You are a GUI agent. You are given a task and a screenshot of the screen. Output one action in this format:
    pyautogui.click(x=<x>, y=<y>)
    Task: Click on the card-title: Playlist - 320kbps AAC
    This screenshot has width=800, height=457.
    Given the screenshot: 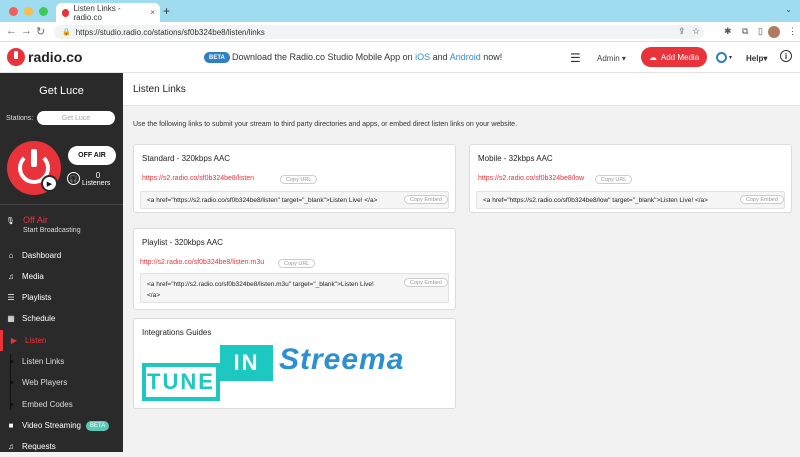 What is the action you would take?
    pyautogui.click(x=182, y=242)
    